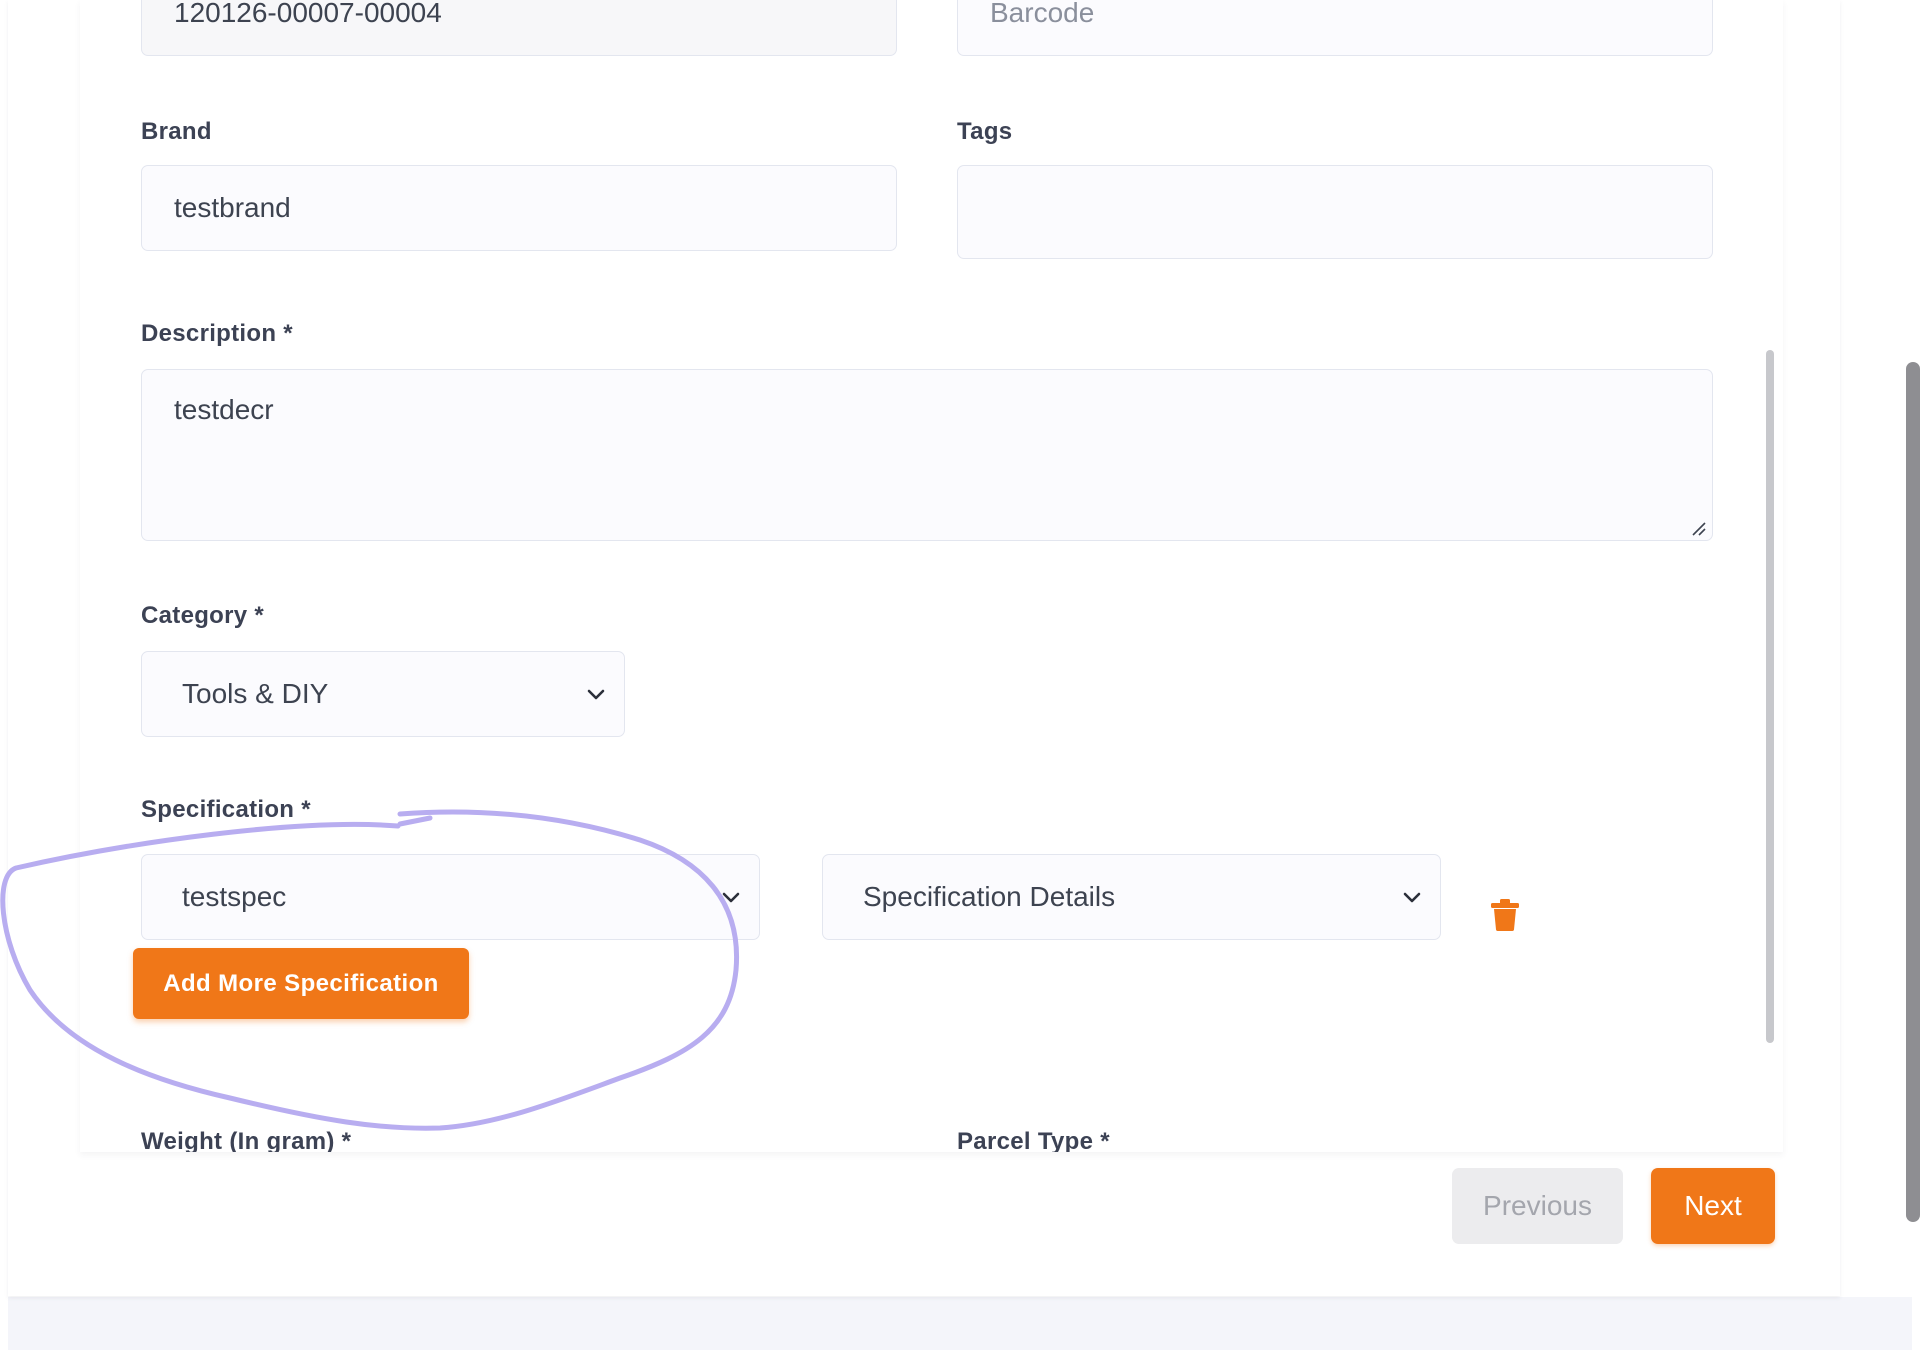  I want to click on parcel-type-label: Parcel Type *, so click(1033, 1140).